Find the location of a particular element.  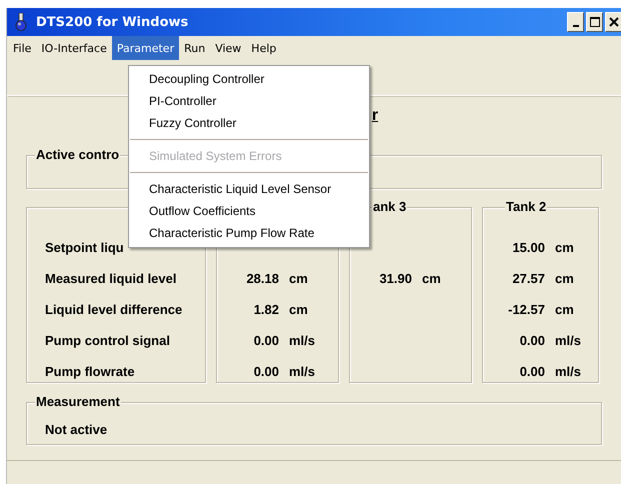

row-label: Pump flowrate is located at coordinates (90, 371).